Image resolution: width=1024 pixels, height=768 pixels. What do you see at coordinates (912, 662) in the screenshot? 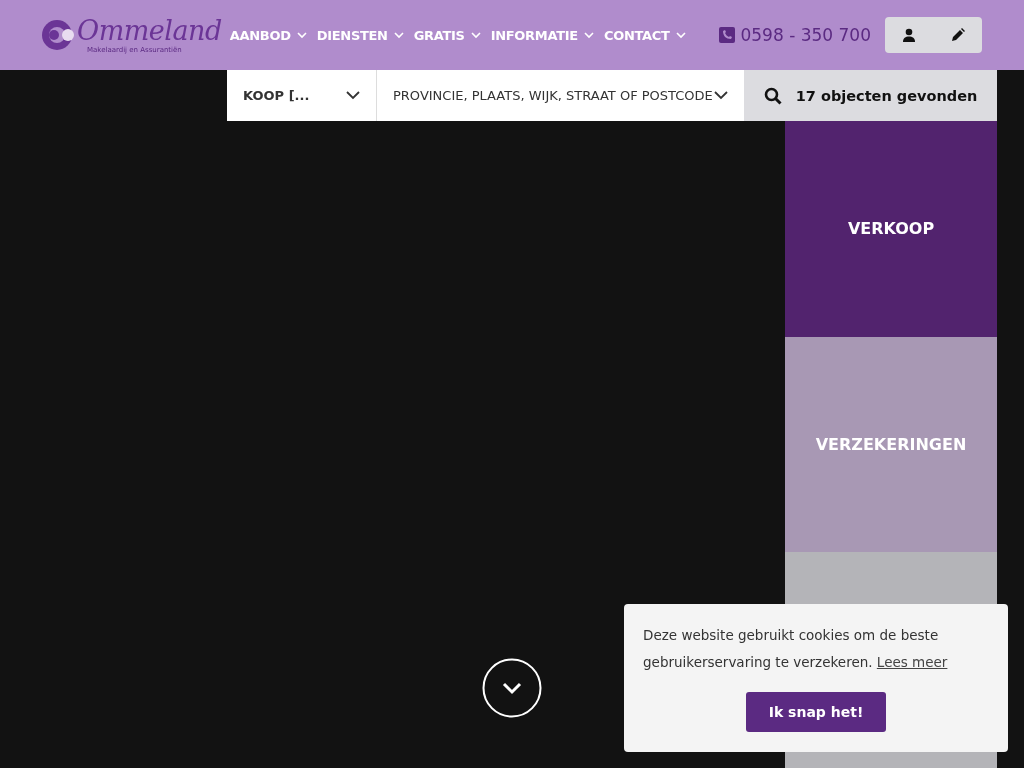
I see `read-more-link: Lees meer` at bounding box center [912, 662].